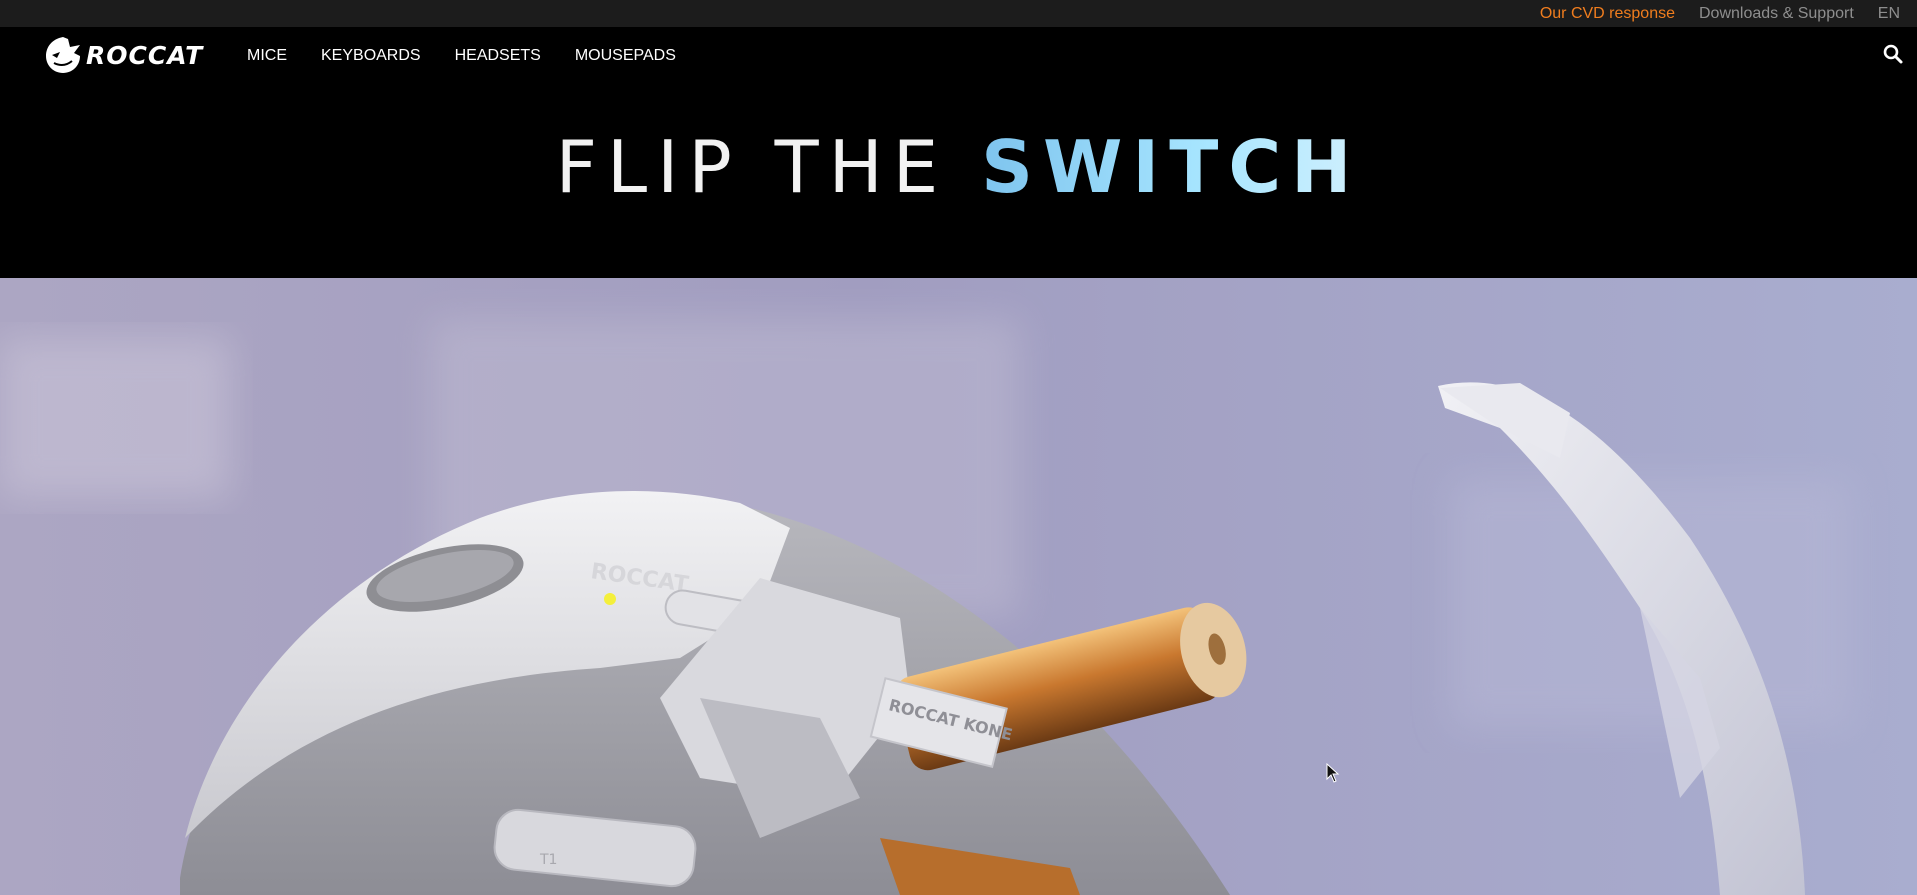  What do you see at coordinates (768, 166) in the screenshot?
I see `headline-light-text: FLIP THE` at bounding box center [768, 166].